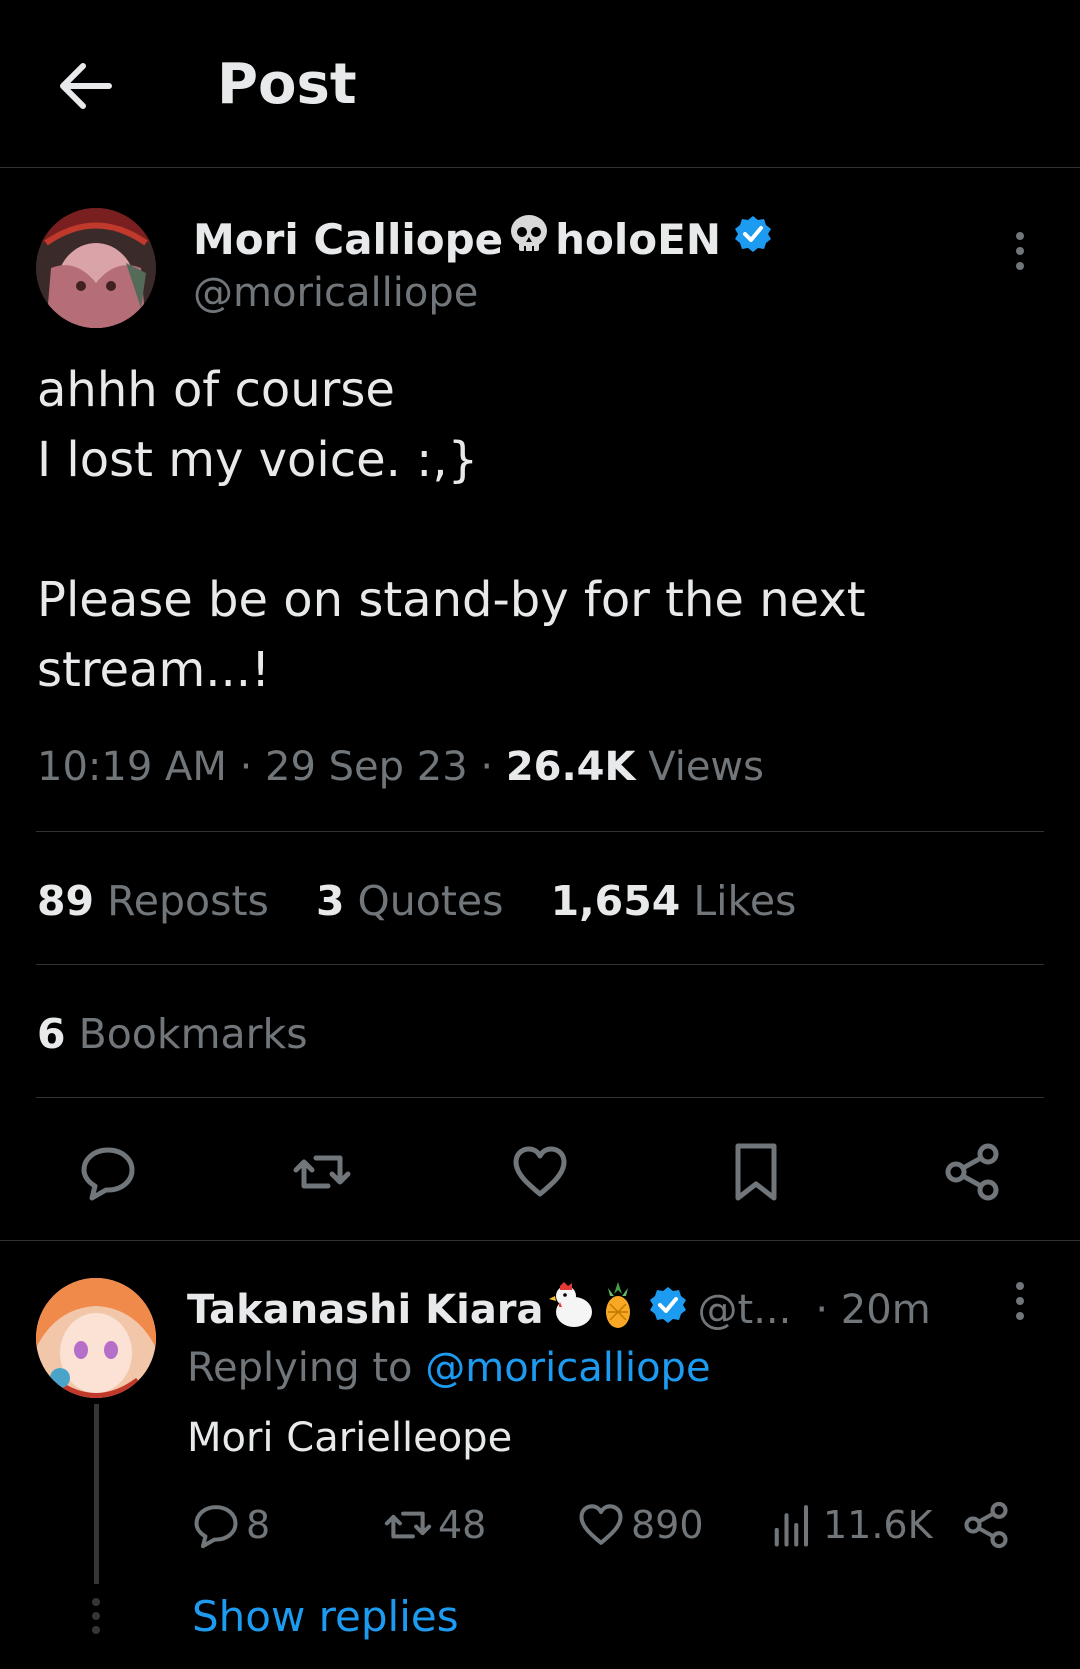 The image size is (1080, 1669). What do you see at coordinates (570, 767) in the screenshot?
I see `views-count: 26.4K` at bounding box center [570, 767].